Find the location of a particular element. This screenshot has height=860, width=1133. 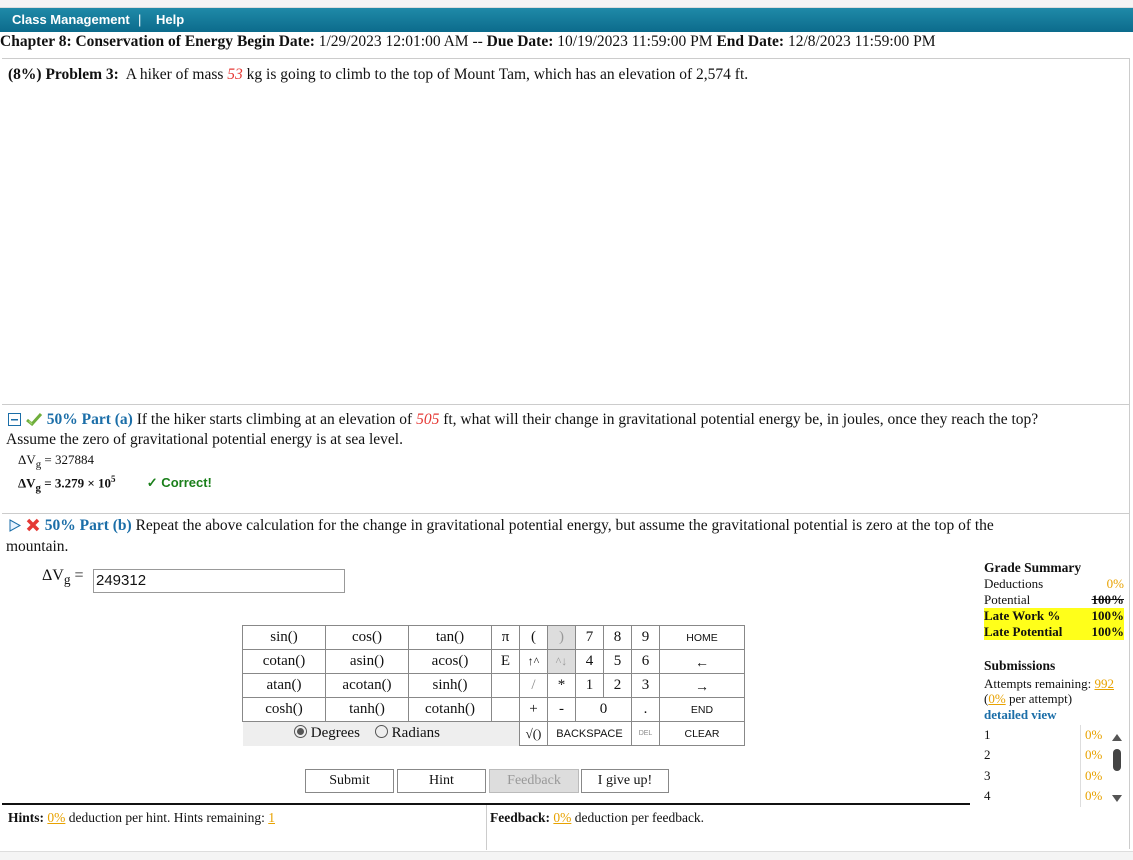

potential-row: Potential 100% is located at coordinates (1054, 600).